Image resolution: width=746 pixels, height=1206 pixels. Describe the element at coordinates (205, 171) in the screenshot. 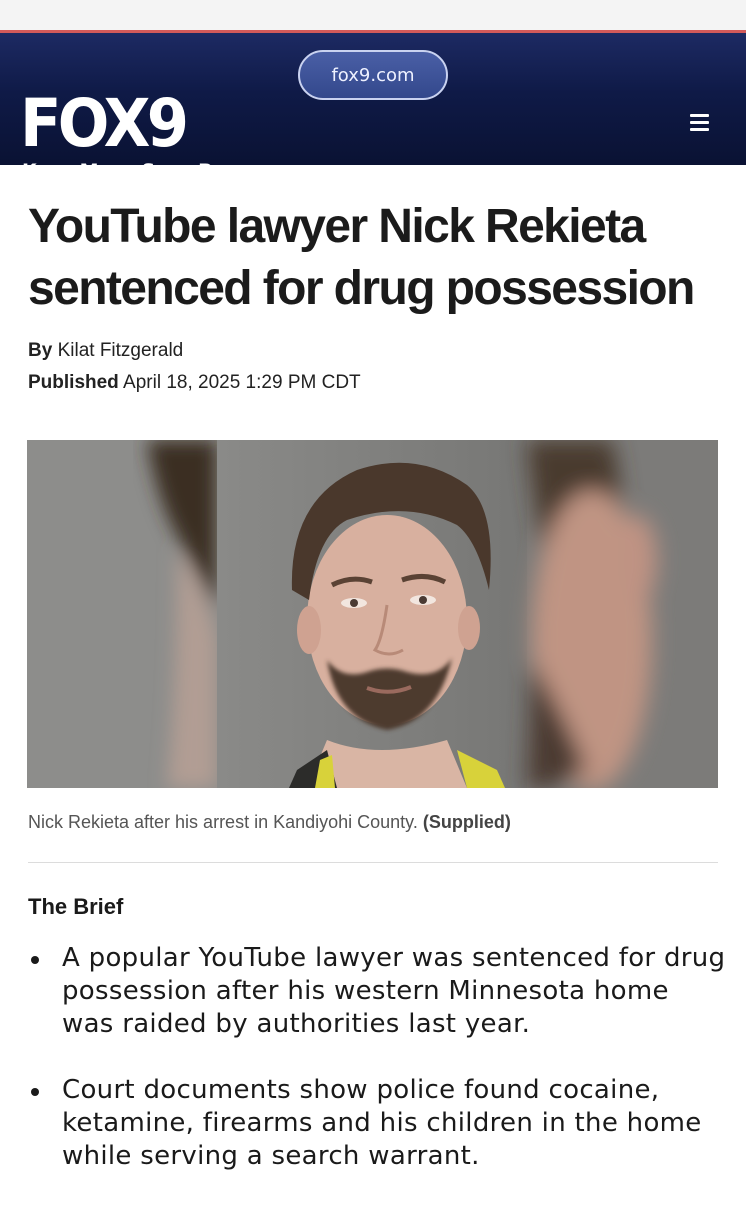

I see `logo-letter: P` at that location.